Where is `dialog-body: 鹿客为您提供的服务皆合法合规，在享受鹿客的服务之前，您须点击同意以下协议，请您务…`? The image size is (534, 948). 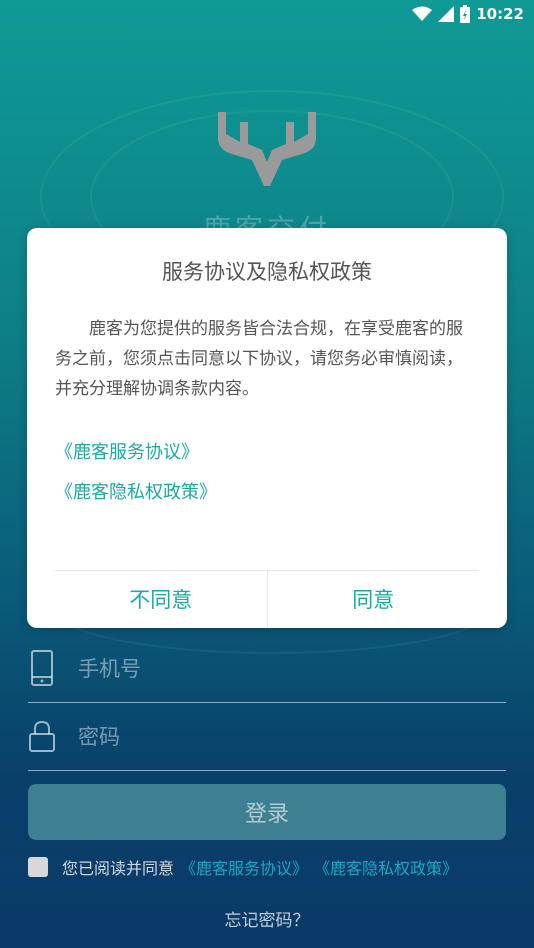
dialog-body: 鹿客为您提供的服务皆合法合规，在享受鹿客的服务之前，您须点击同意以下协议，请您务… is located at coordinates (259, 359).